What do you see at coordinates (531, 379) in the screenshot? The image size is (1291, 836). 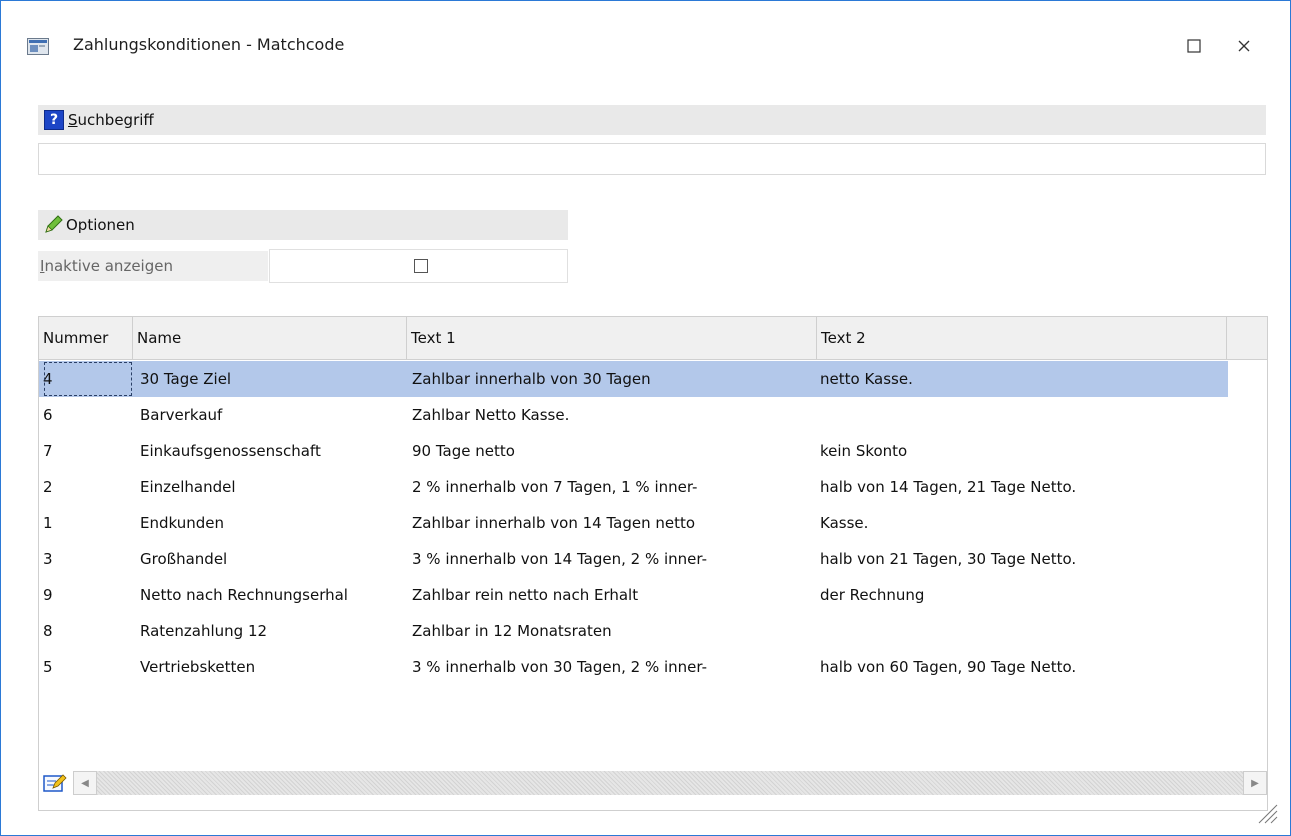 I see `table-cell-text1: Zahlbar innerhalb von 30 Tagen` at bounding box center [531, 379].